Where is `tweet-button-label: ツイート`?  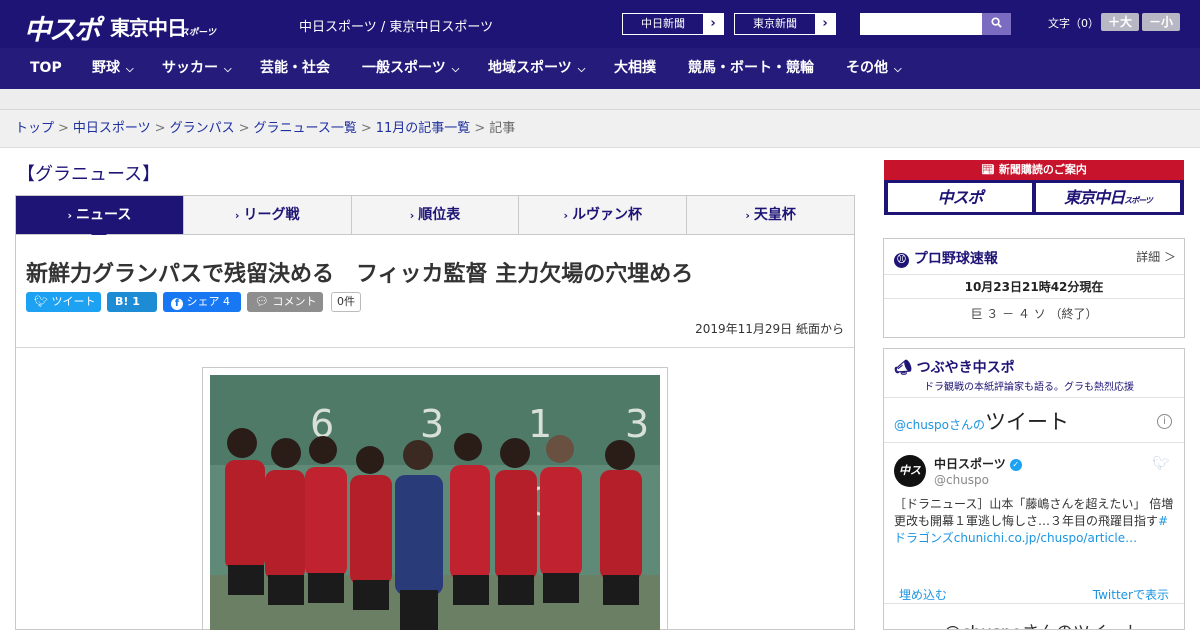
tweet-button-label: ツイート is located at coordinates (73, 301).